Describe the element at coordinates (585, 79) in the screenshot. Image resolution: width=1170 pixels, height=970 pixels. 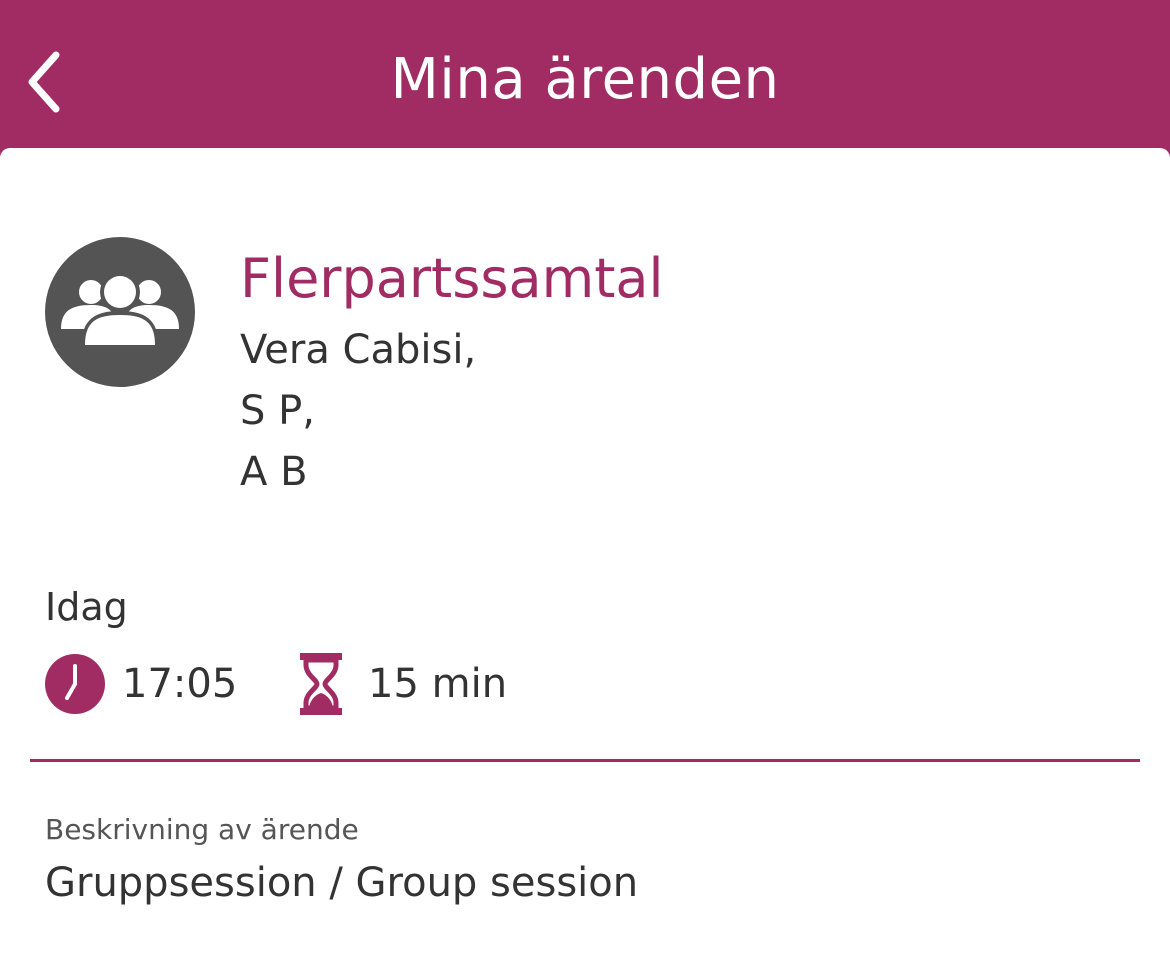
I see `page-title: Mina ärenden` at that location.